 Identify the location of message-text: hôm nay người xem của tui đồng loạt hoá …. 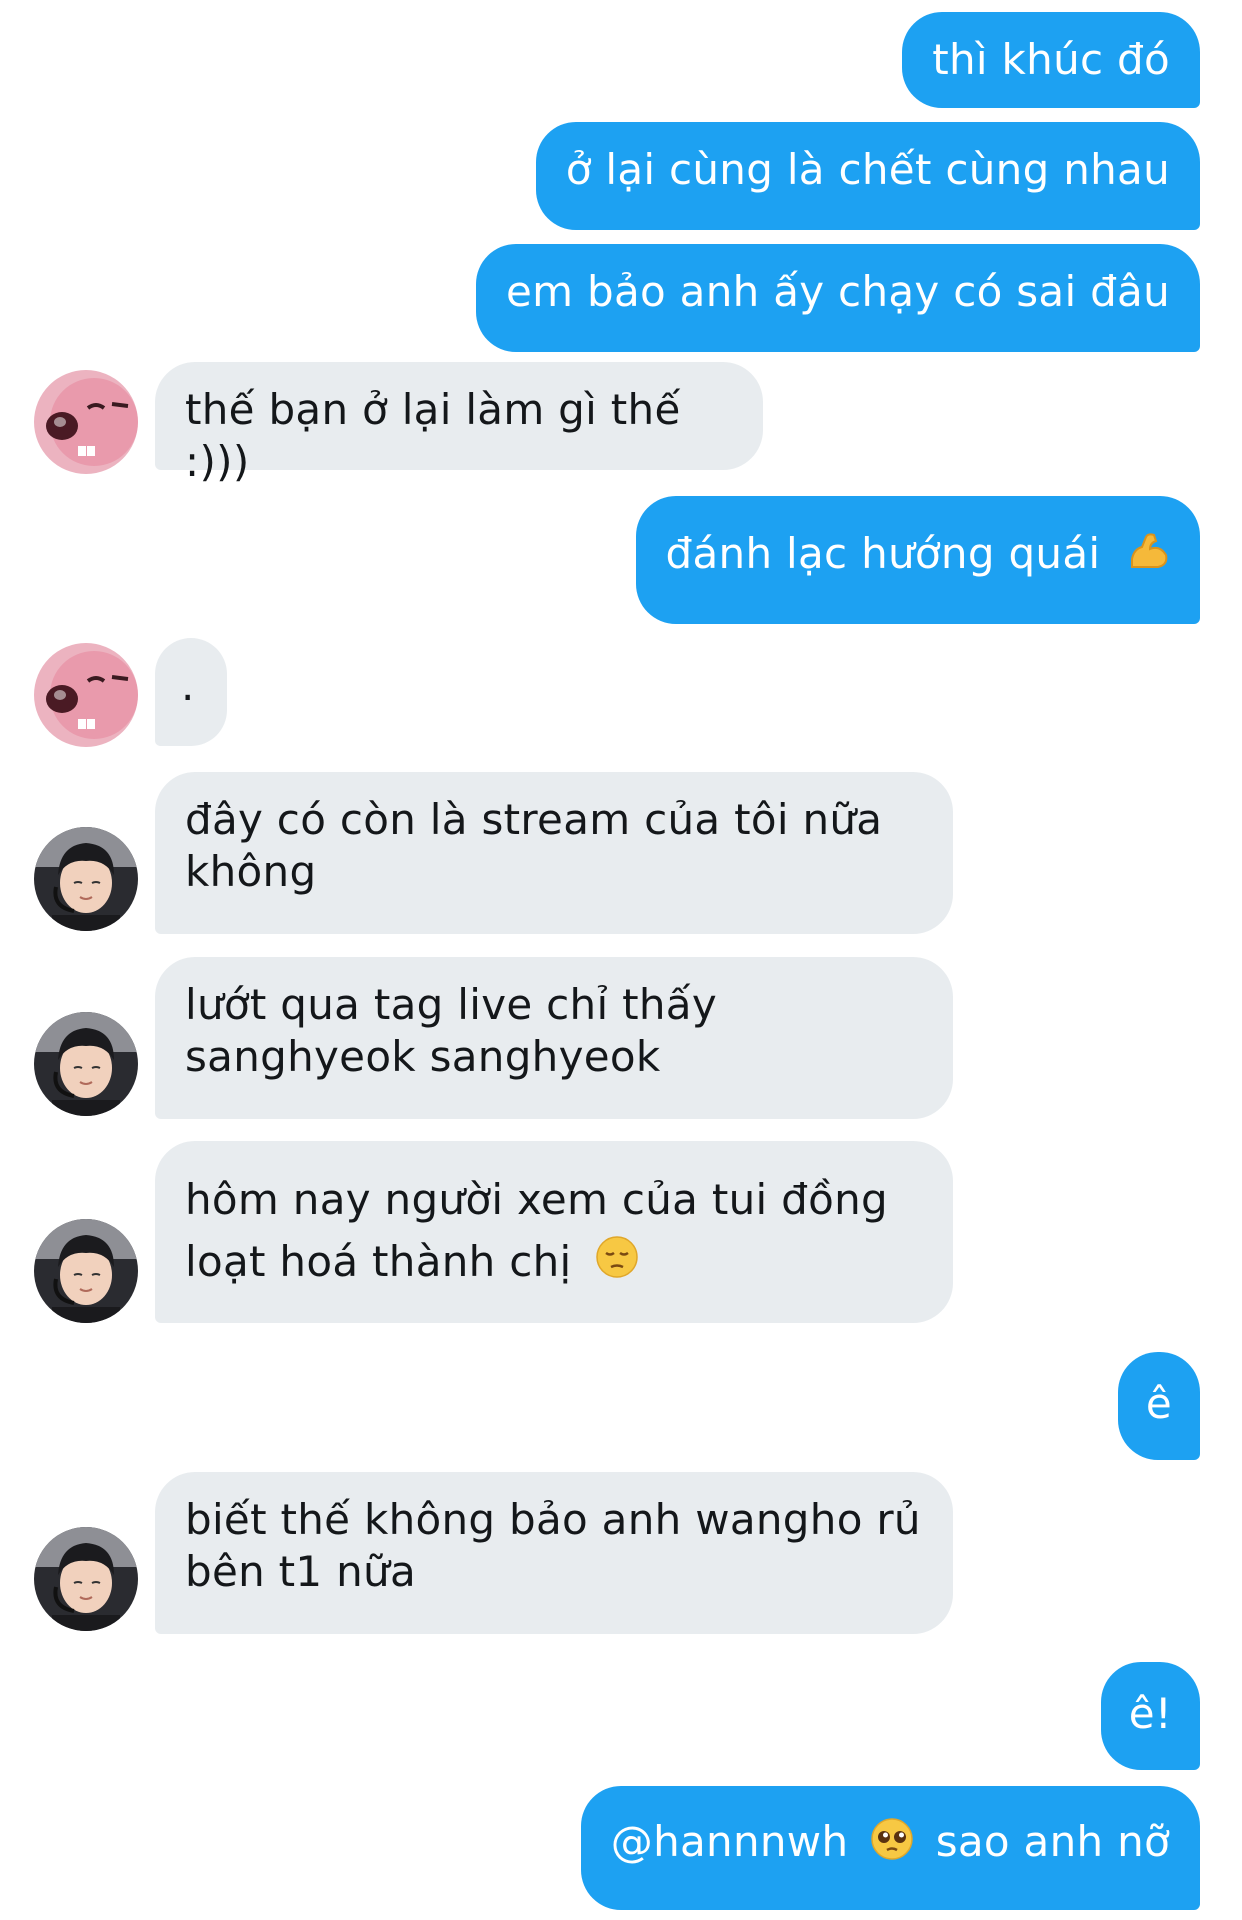
(536, 1230).